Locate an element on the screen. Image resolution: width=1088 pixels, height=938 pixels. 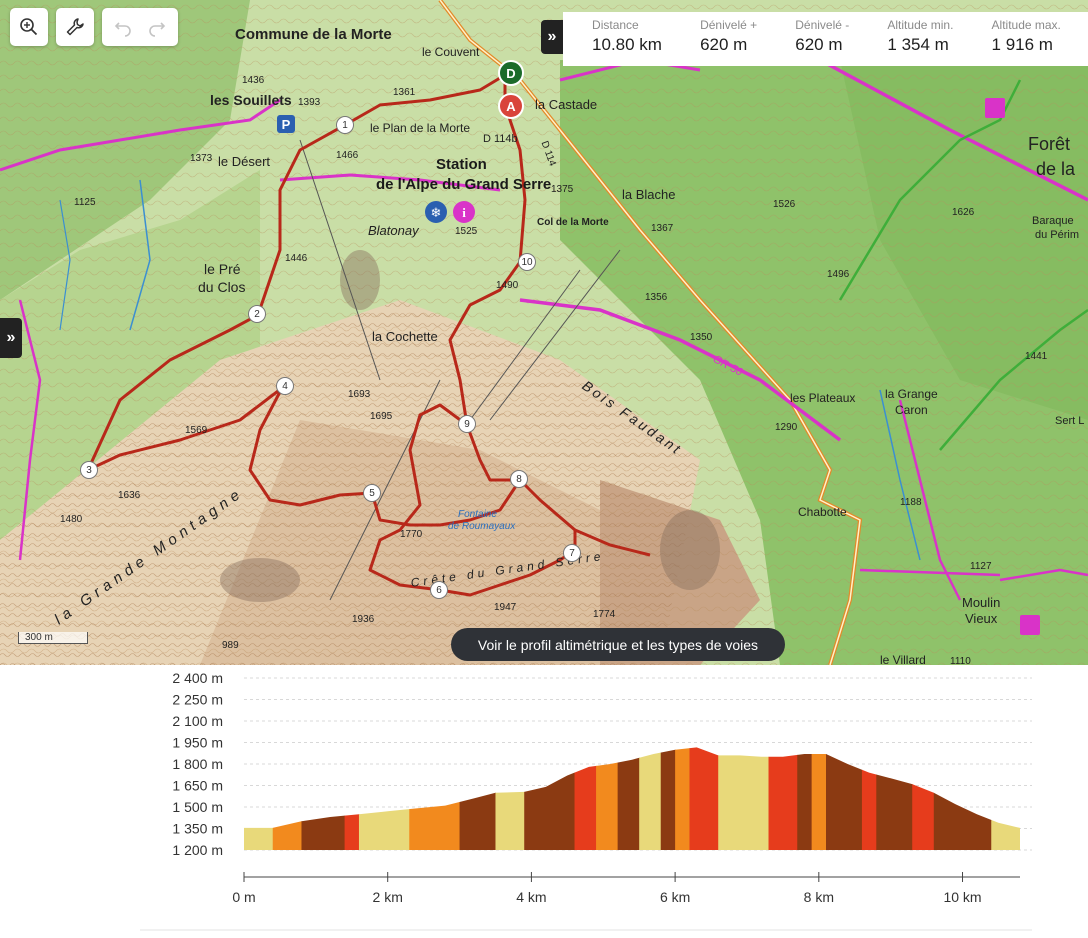
y-tick-label: 2 400 m is located at coordinates (197, 678).